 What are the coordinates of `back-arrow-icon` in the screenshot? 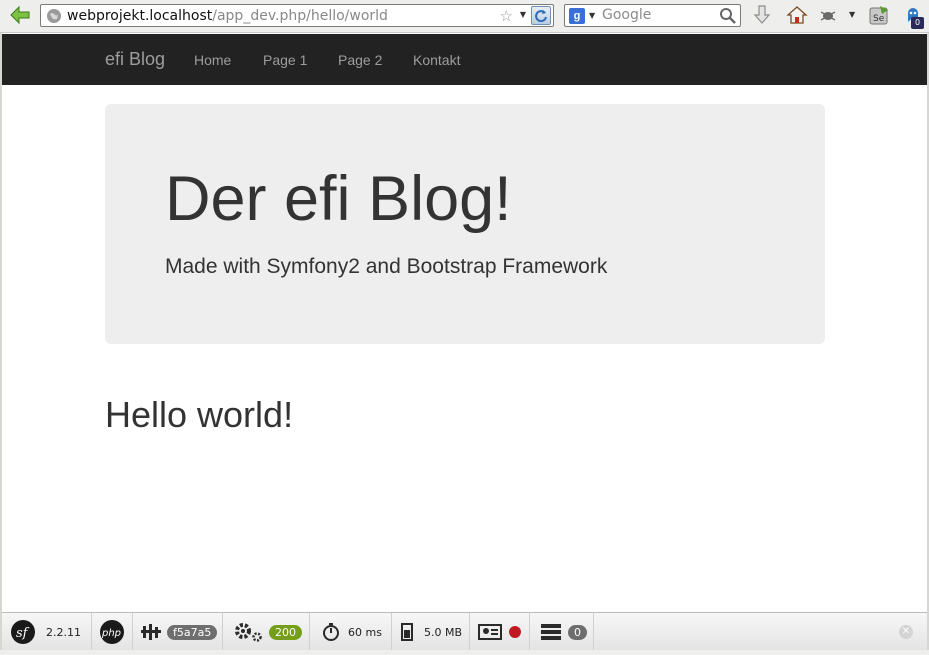 It's located at (20, 15).